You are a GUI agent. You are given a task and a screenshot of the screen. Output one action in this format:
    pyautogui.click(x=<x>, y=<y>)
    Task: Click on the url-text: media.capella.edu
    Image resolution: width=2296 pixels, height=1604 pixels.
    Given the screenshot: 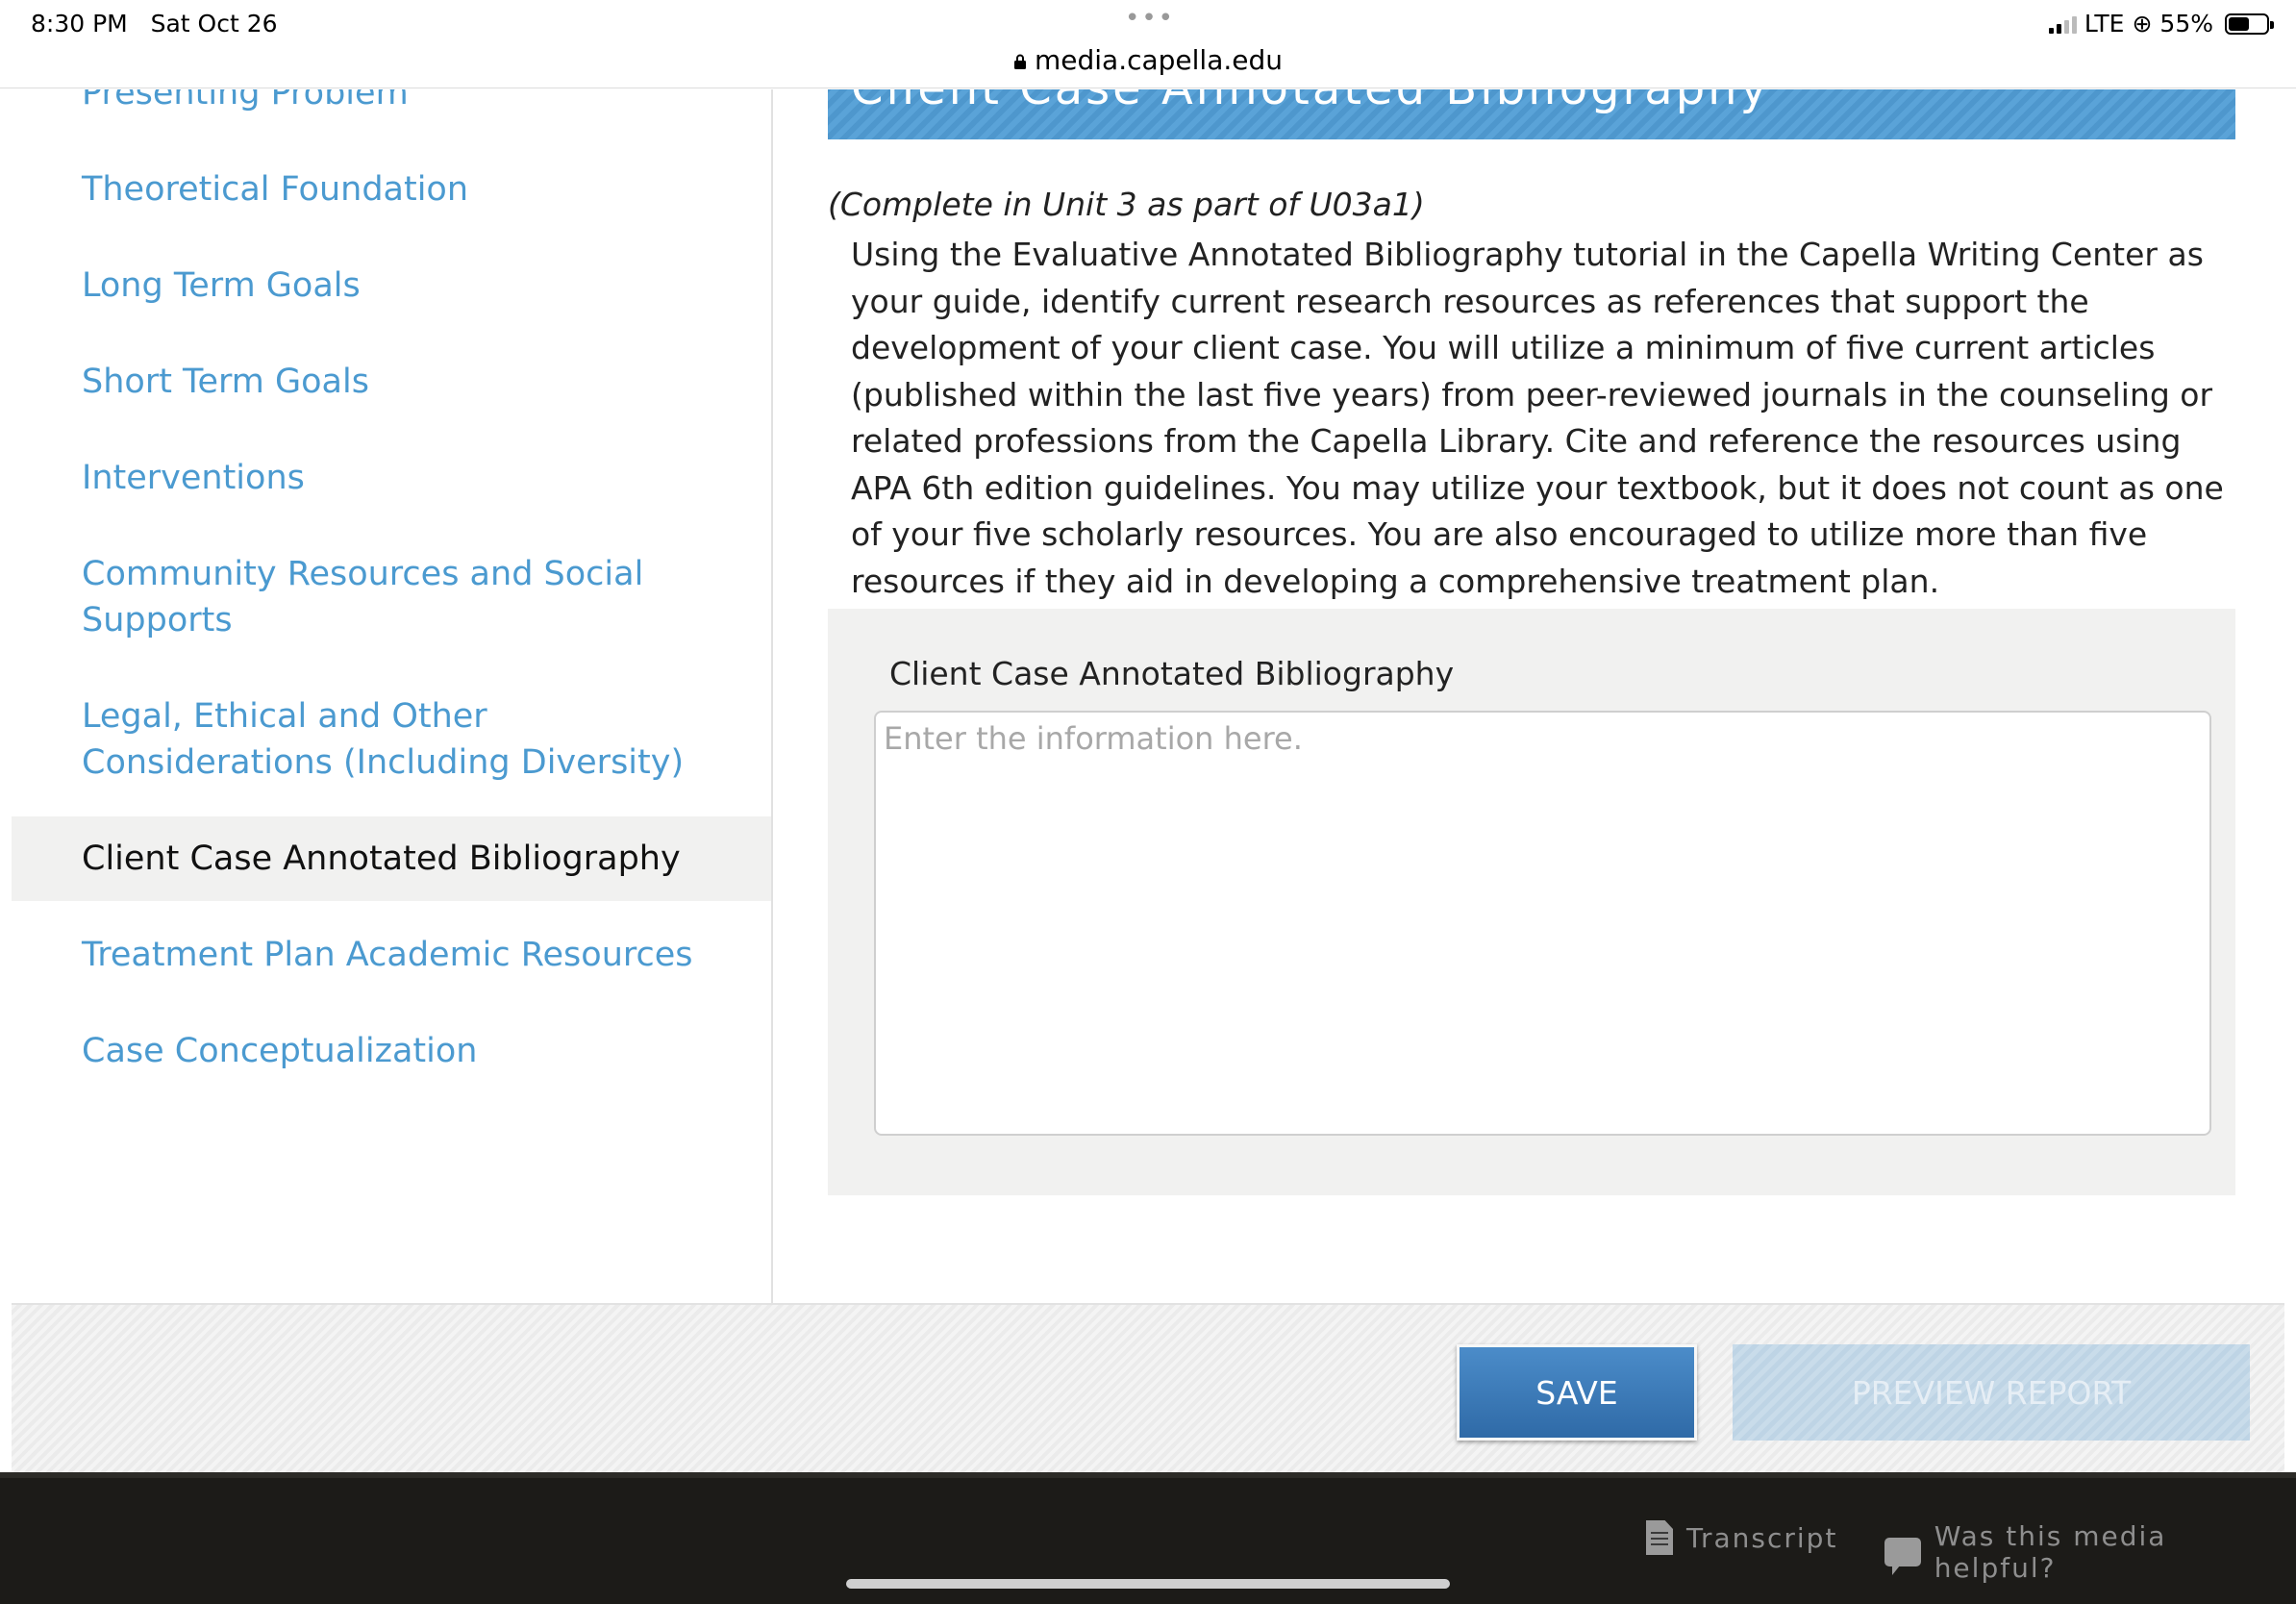 What is the action you would take?
    pyautogui.click(x=1159, y=60)
    